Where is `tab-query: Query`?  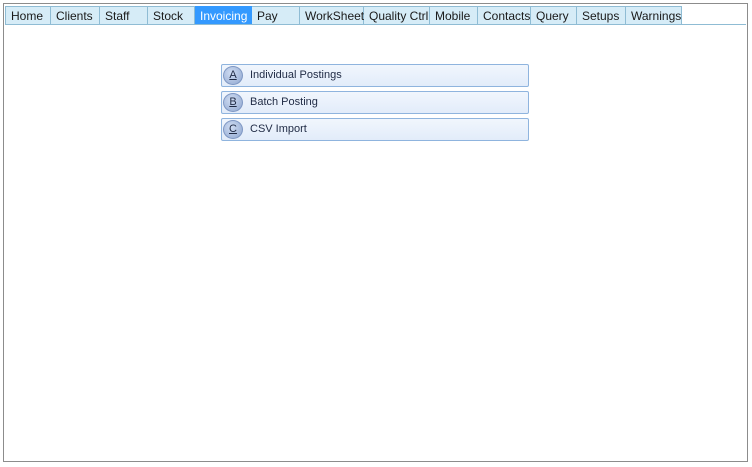 tab-query: Query is located at coordinates (554, 15).